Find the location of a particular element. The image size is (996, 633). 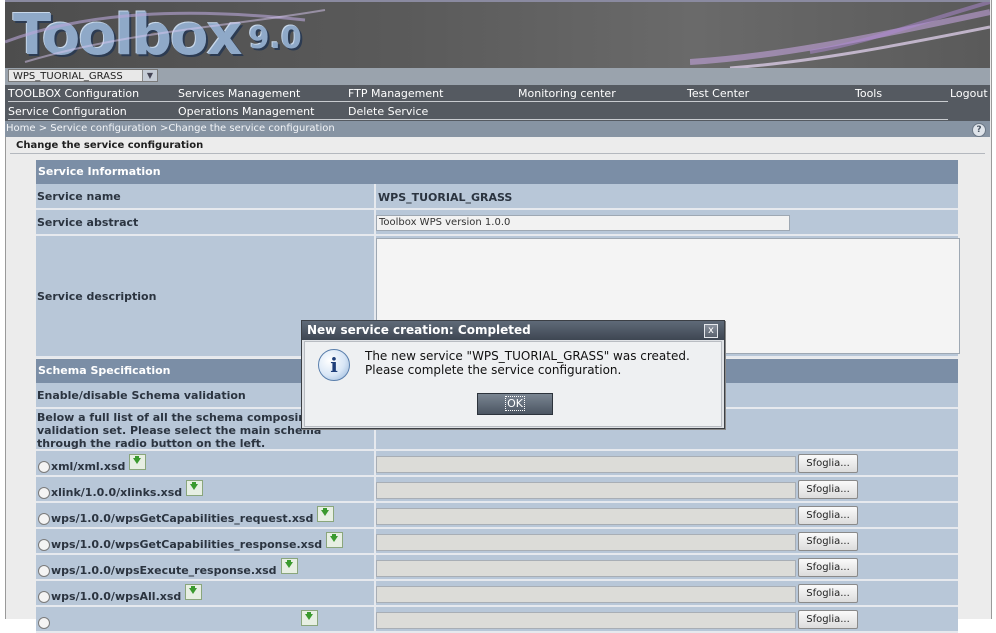

schema-file-name: wps/1.0.0/wpsGetCapabilities_request.xsd is located at coordinates (182, 518).